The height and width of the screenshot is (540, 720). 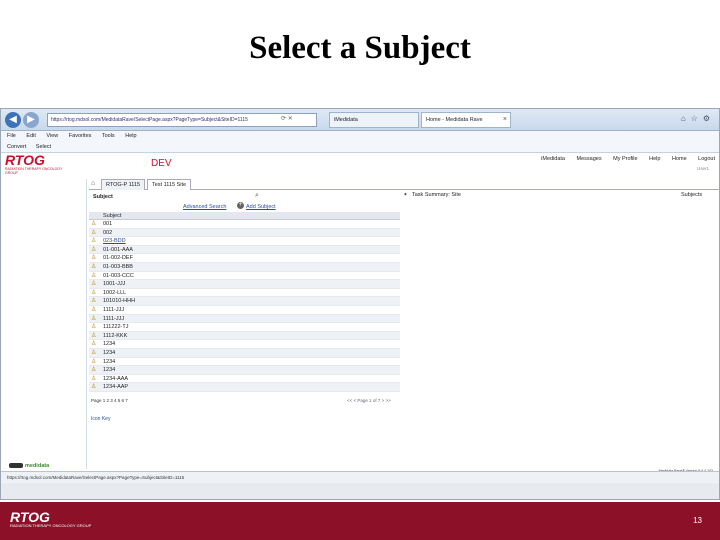 I want to click on icon-key-link: Icon Key, so click(x=100, y=419).